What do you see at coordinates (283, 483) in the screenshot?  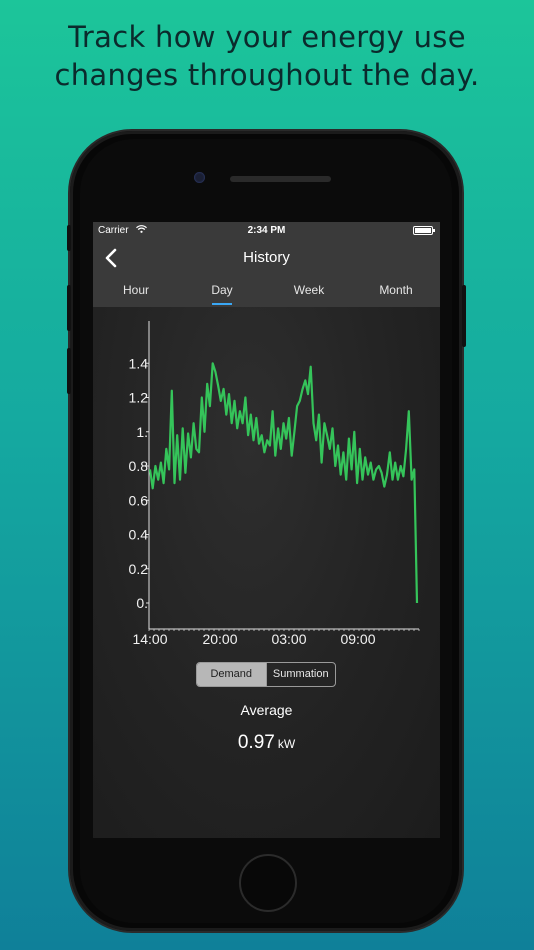 I see `series-line` at bounding box center [283, 483].